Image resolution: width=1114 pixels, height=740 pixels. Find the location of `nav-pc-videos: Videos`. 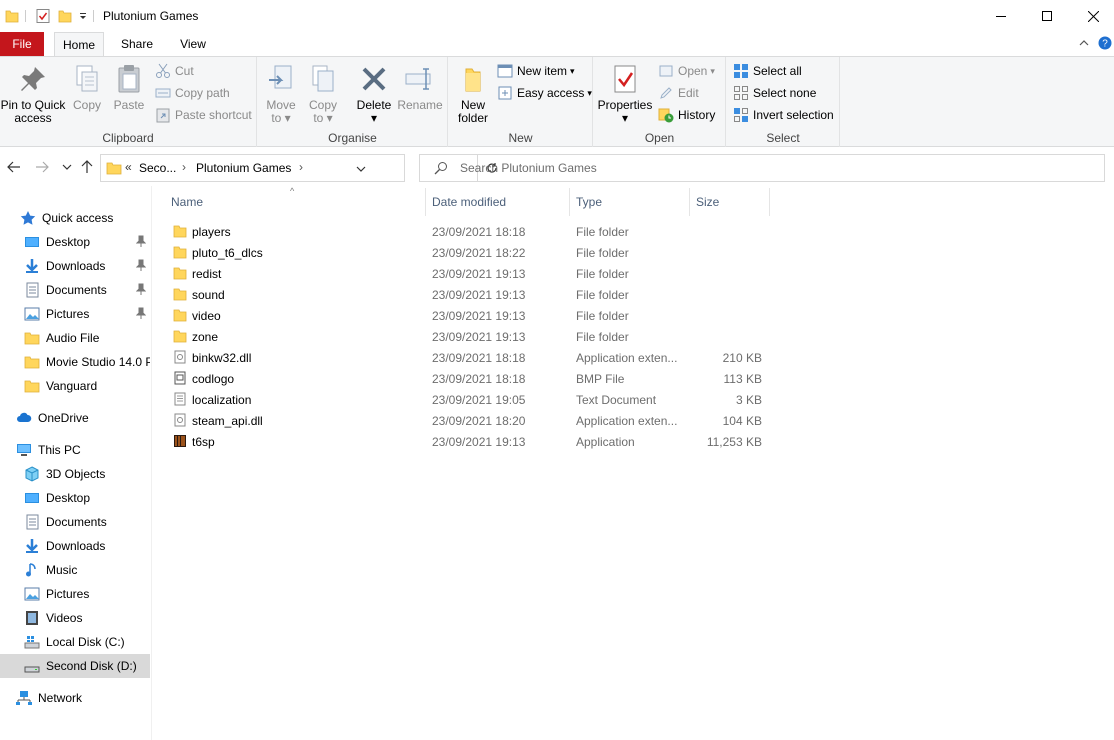

nav-pc-videos: Videos is located at coordinates (75, 618).